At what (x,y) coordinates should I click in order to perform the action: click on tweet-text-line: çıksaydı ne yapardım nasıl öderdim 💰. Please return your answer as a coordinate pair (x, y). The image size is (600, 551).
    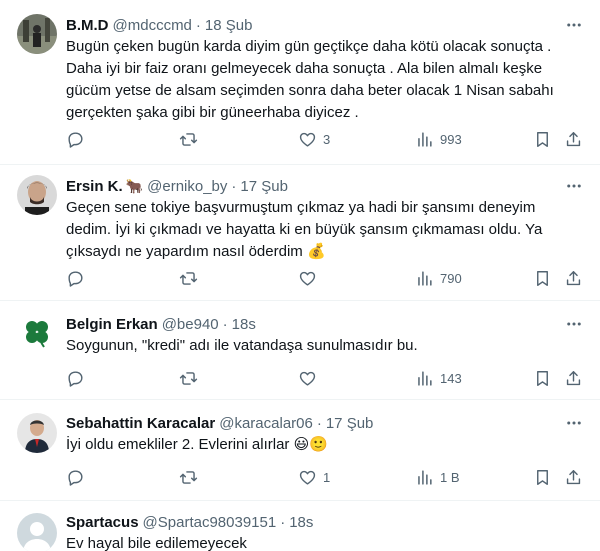
    Looking at the image, I should click on (196, 251).